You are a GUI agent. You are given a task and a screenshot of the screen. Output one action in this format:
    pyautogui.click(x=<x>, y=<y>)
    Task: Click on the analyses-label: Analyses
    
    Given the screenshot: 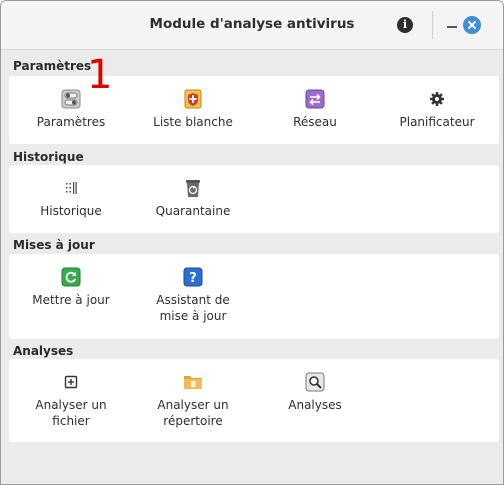 What is the action you would take?
    pyautogui.click(x=315, y=405)
    